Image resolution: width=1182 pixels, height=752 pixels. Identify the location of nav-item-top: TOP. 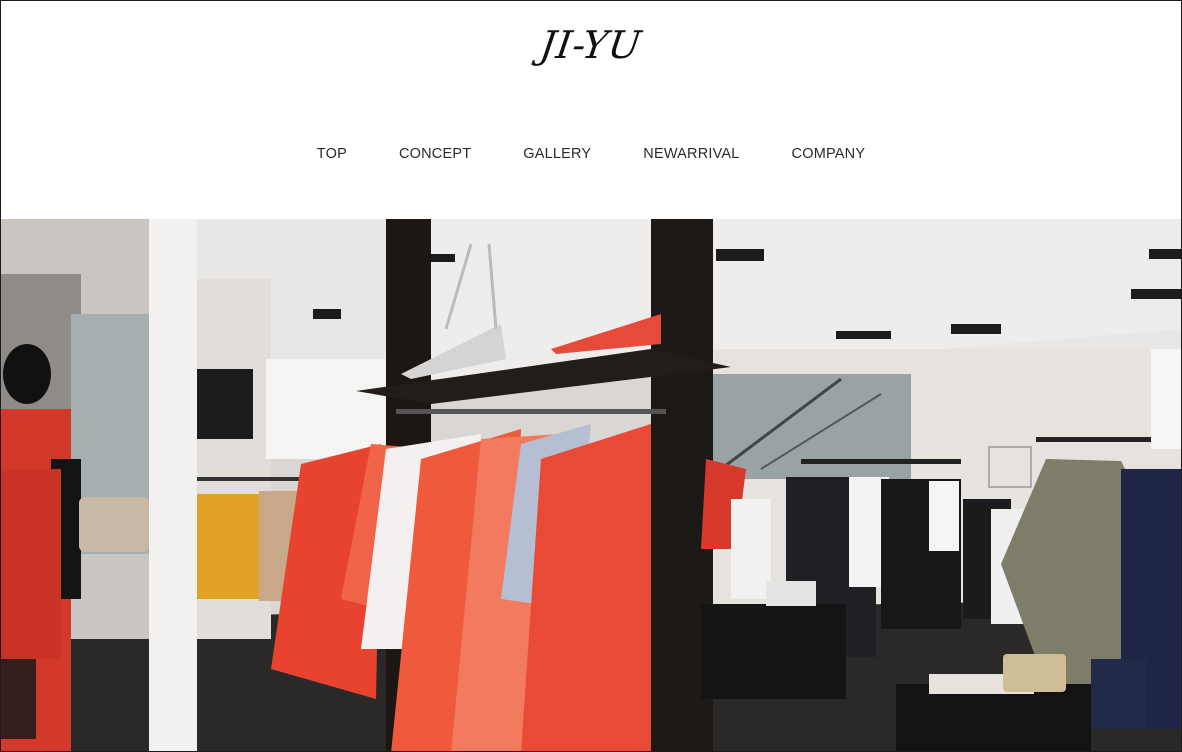
(332, 154).